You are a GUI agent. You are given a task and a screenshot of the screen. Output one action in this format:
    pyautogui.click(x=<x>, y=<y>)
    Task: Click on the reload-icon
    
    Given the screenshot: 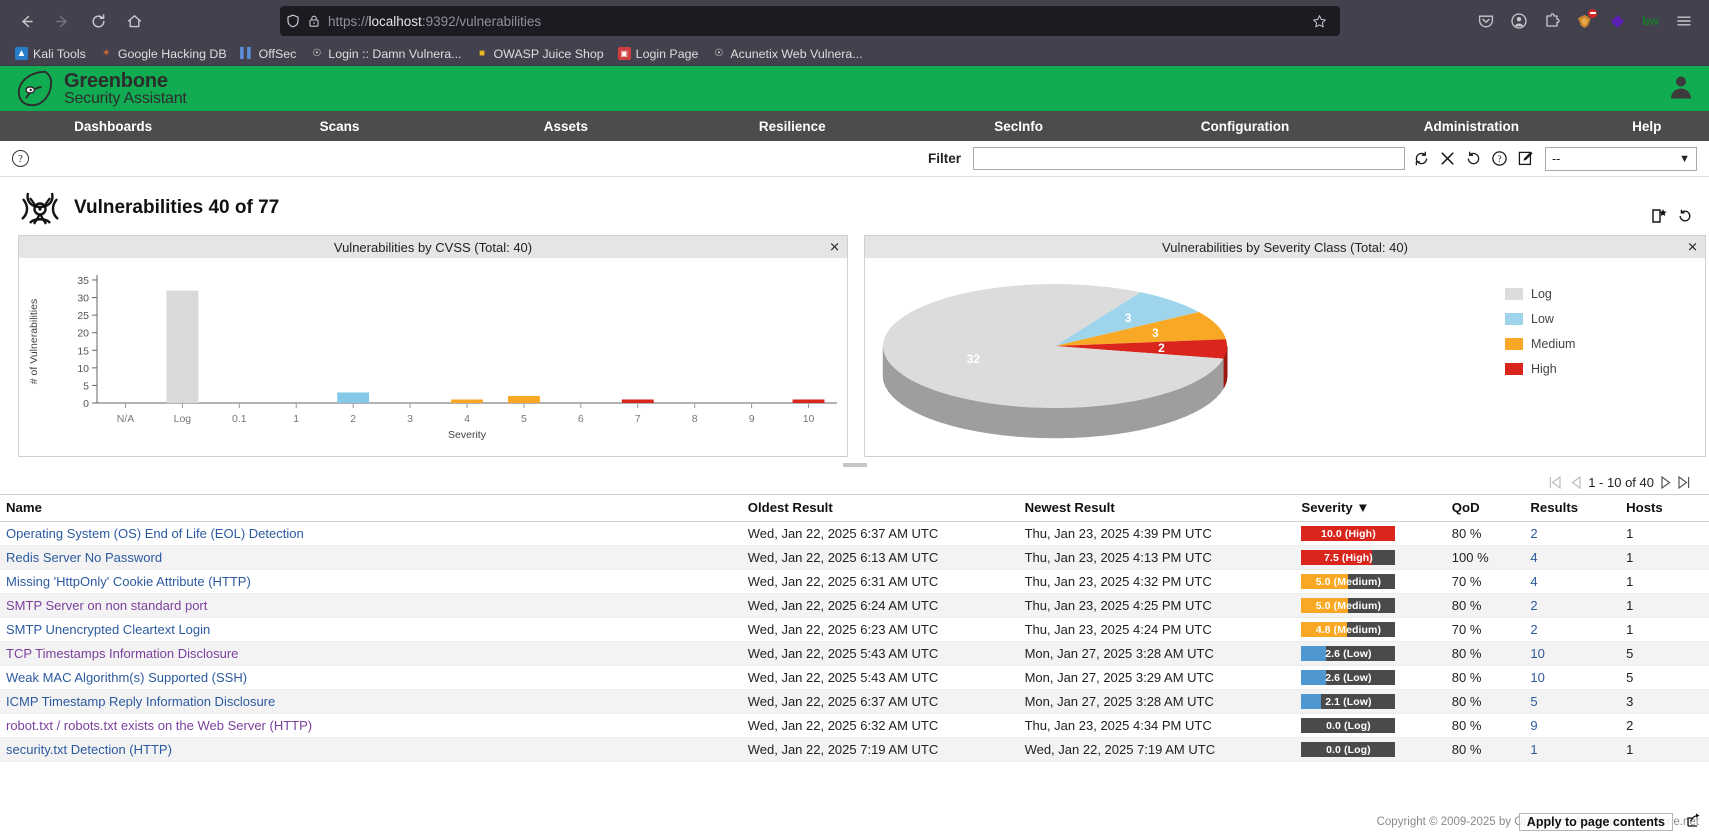 What is the action you would take?
    pyautogui.click(x=98, y=21)
    